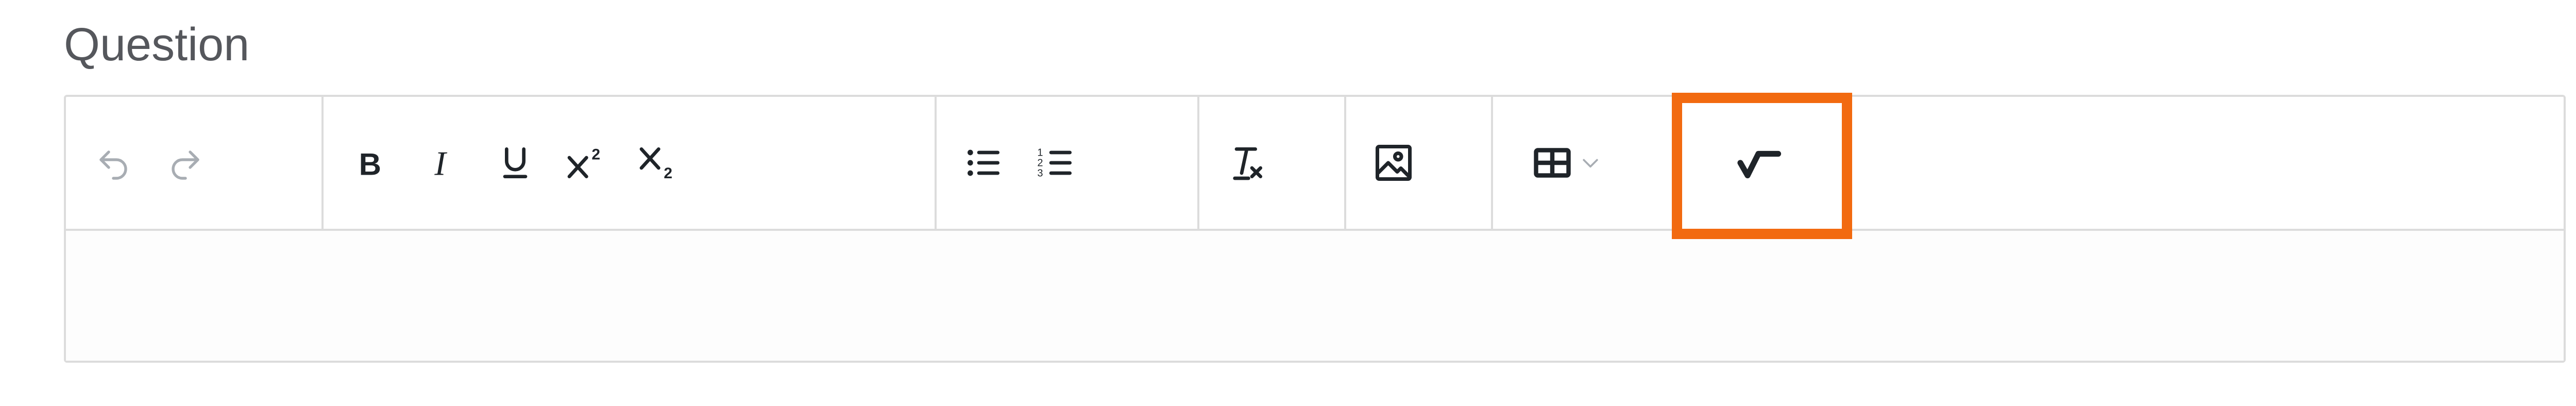 This screenshot has height=406, width=2576. I want to click on underline-icon, so click(515, 163).